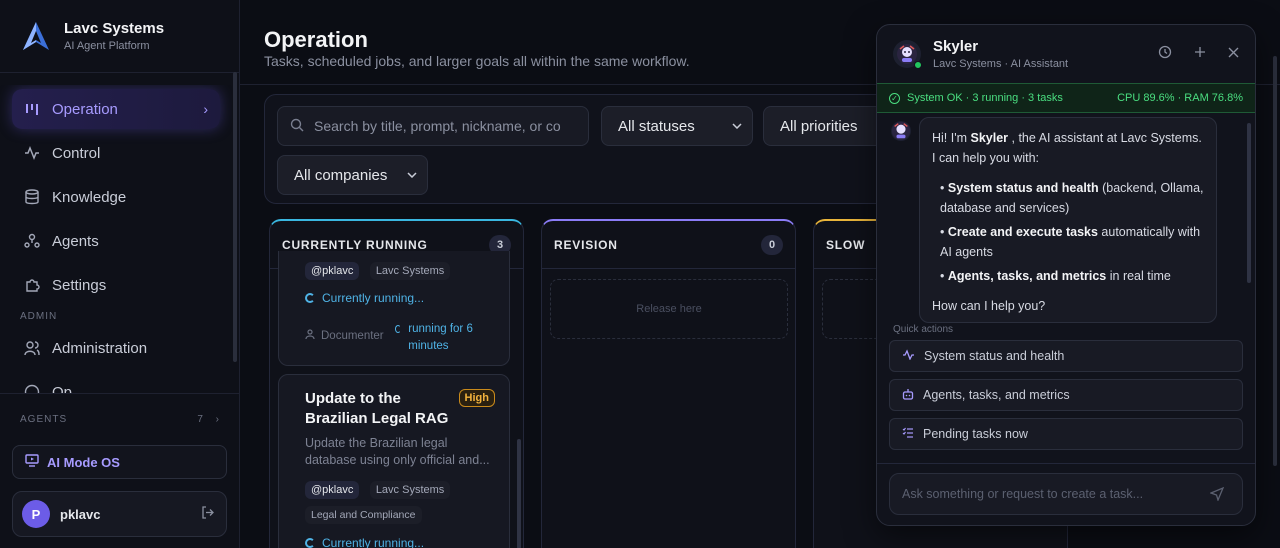 This screenshot has height=548, width=1280. What do you see at coordinates (519, 493) in the screenshot?
I see `column-scrollbar` at bounding box center [519, 493].